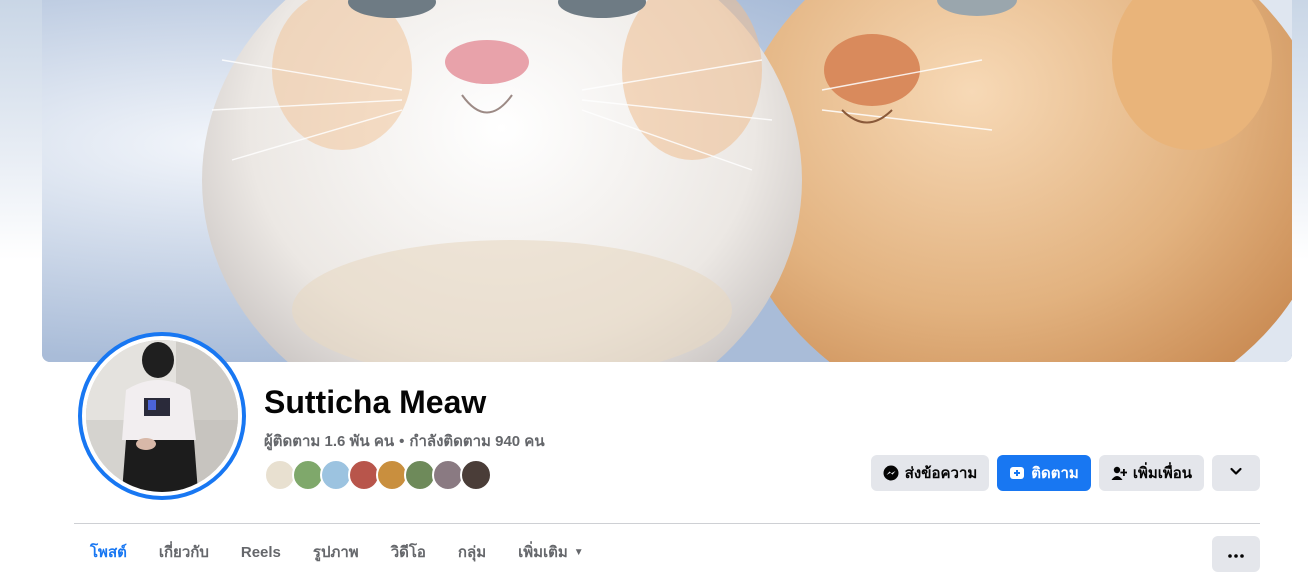 The image size is (1308, 572). What do you see at coordinates (543, 552) in the screenshot?
I see `tab-label: เพิ่มเติม` at bounding box center [543, 552].